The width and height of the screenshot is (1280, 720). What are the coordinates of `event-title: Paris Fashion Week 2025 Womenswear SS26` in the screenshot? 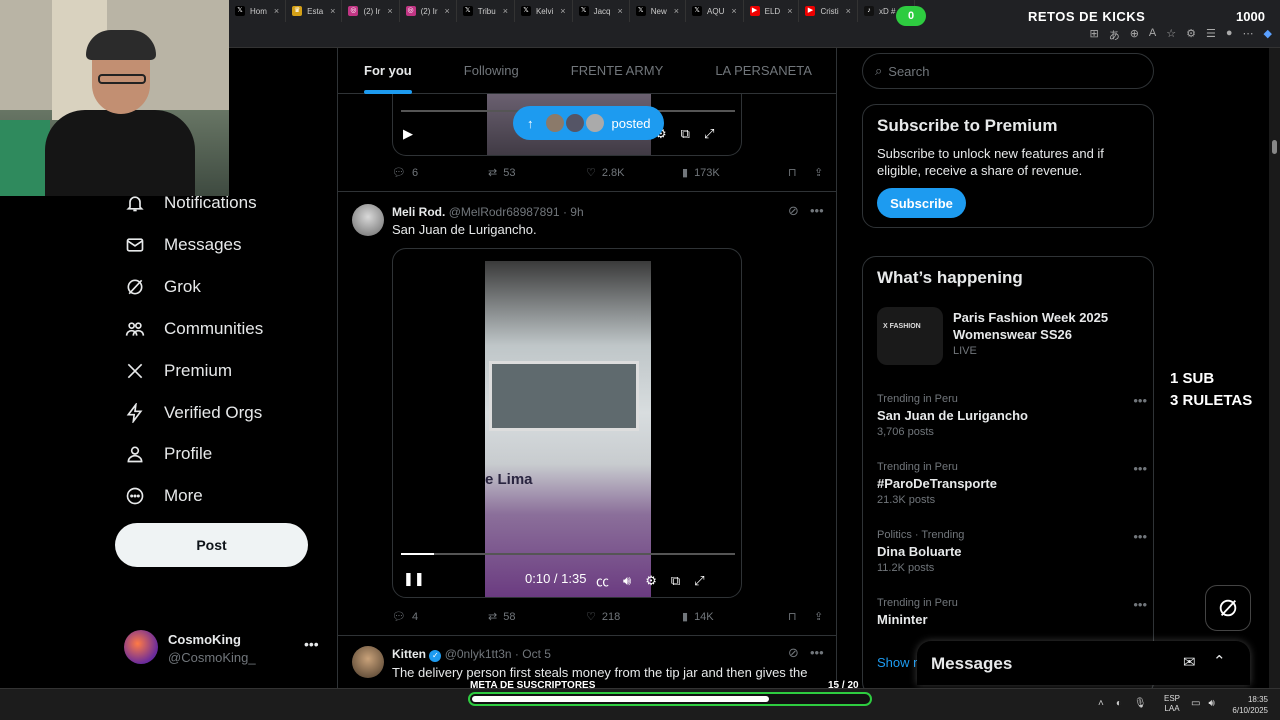 It's located at (1048, 326).